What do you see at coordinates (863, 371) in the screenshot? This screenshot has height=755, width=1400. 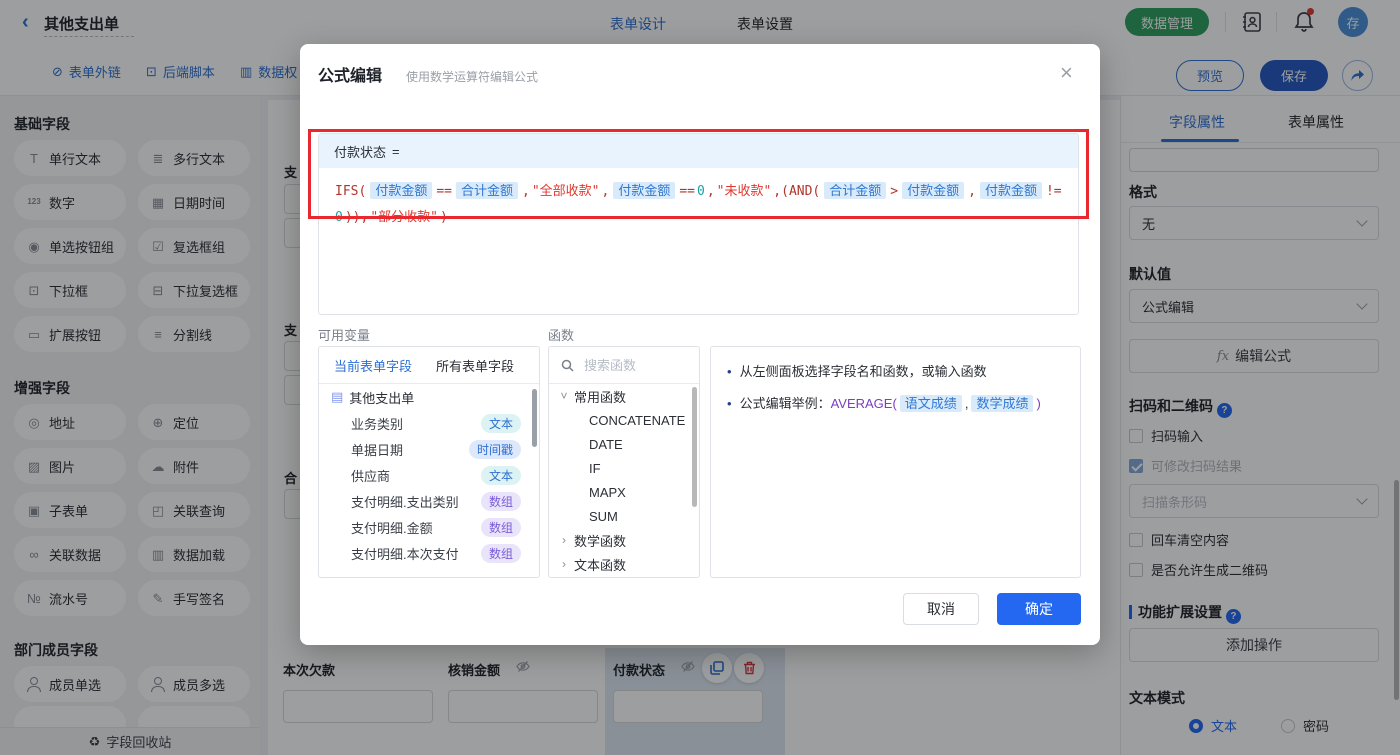 I see `tip-text: 从左侧面板选择字段名和函数，或输入函数` at bounding box center [863, 371].